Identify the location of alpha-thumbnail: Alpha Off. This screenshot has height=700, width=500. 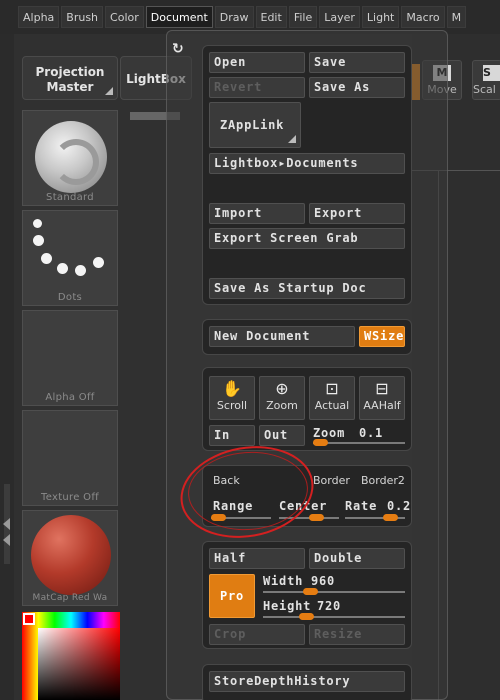
(70, 358).